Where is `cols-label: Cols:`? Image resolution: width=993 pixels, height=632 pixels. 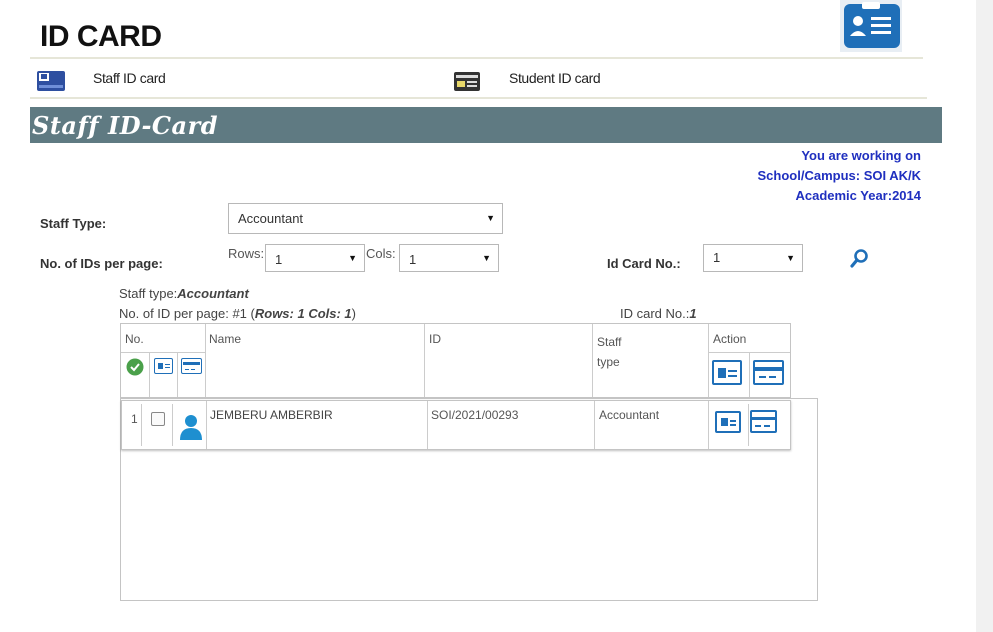
cols-label: Cols: is located at coordinates (381, 253).